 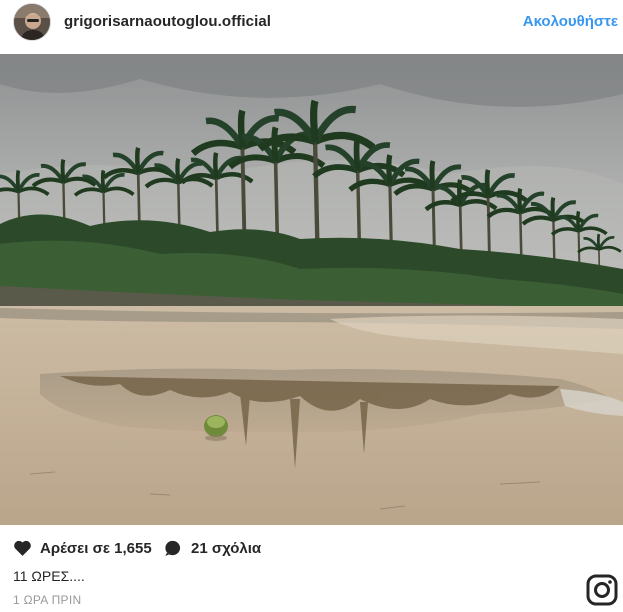 I want to click on heart-icon, so click(x=22, y=548).